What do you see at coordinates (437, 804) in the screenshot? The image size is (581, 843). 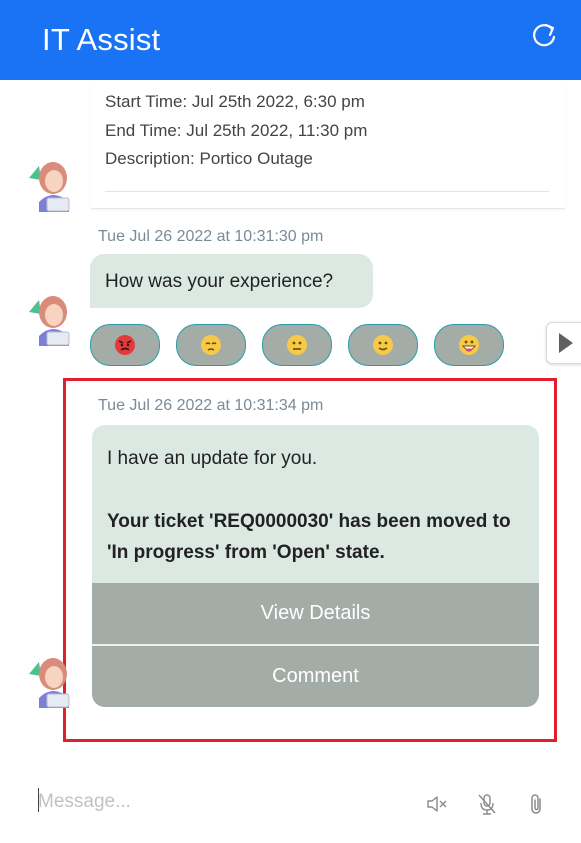 I see `mute-icon` at bounding box center [437, 804].